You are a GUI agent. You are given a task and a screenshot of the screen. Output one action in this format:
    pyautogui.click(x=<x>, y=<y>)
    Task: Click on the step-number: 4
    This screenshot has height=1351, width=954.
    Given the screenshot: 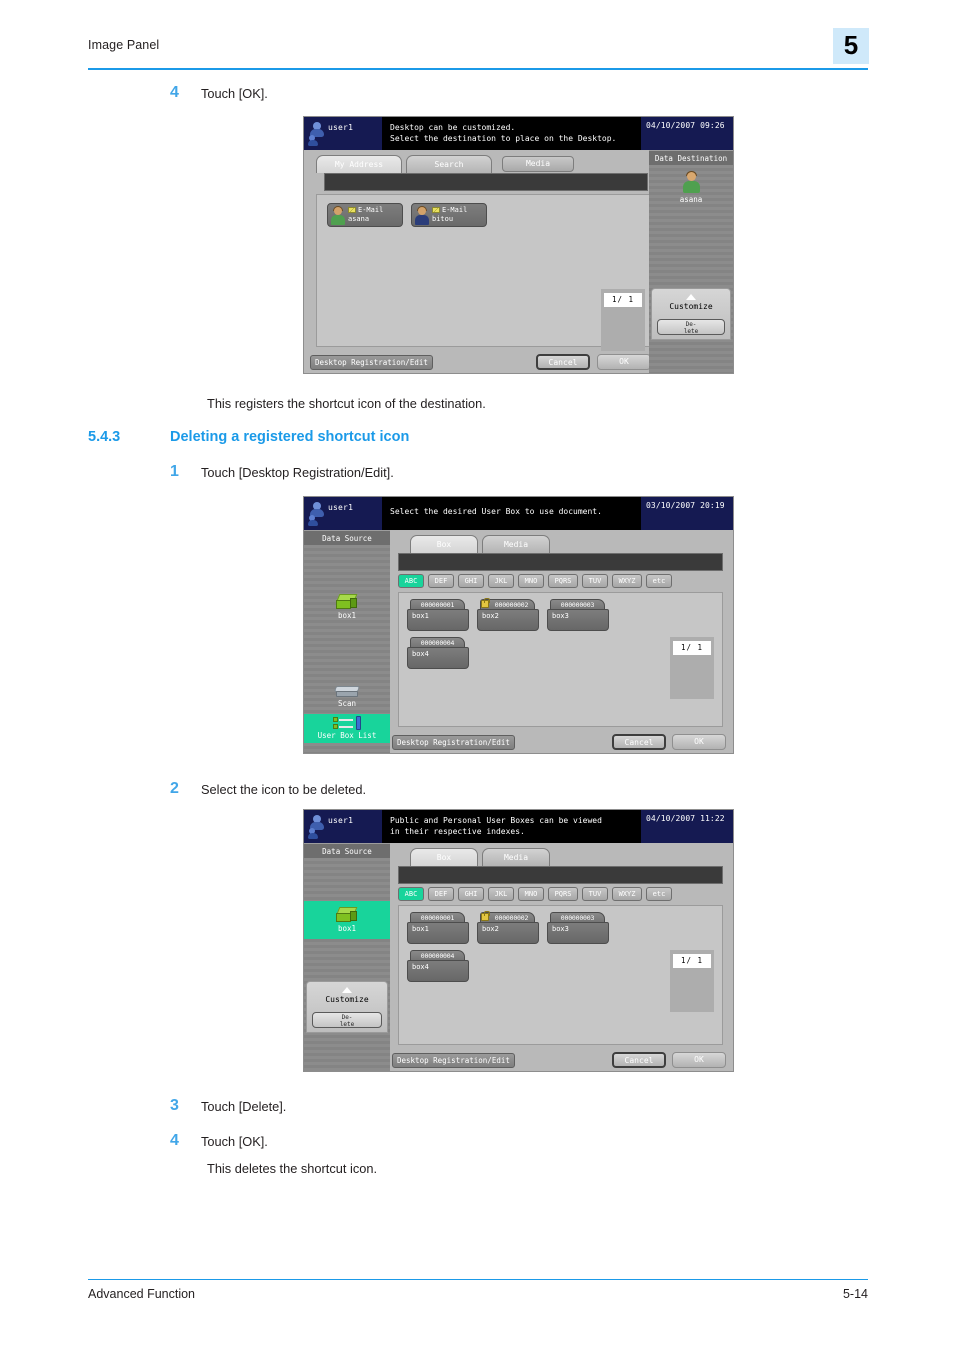 What is the action you would take?
    pyautogui.click(x=174, y=1140)
    